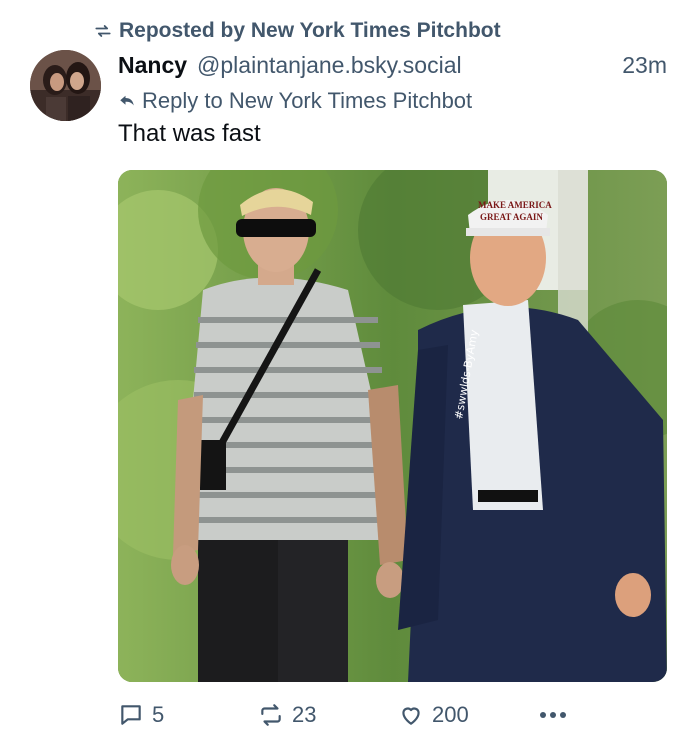 The height and width of the screenshot is (750, 693). Describe the element at coordinates (307, 100) in the screenshot. I see `reply-context-text: Reply to New York Times Pitchbot` at that location.